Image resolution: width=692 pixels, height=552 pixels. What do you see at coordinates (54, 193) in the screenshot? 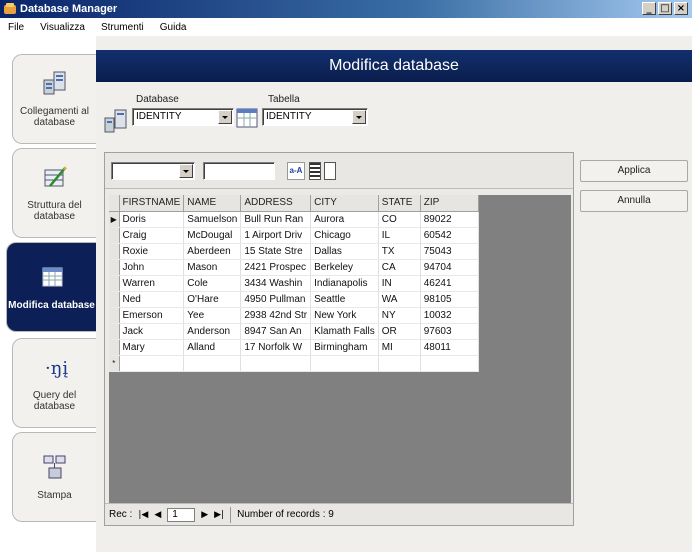
I see `sidebar-item-structure: Struttura del database` at bounding box center [54, 193].